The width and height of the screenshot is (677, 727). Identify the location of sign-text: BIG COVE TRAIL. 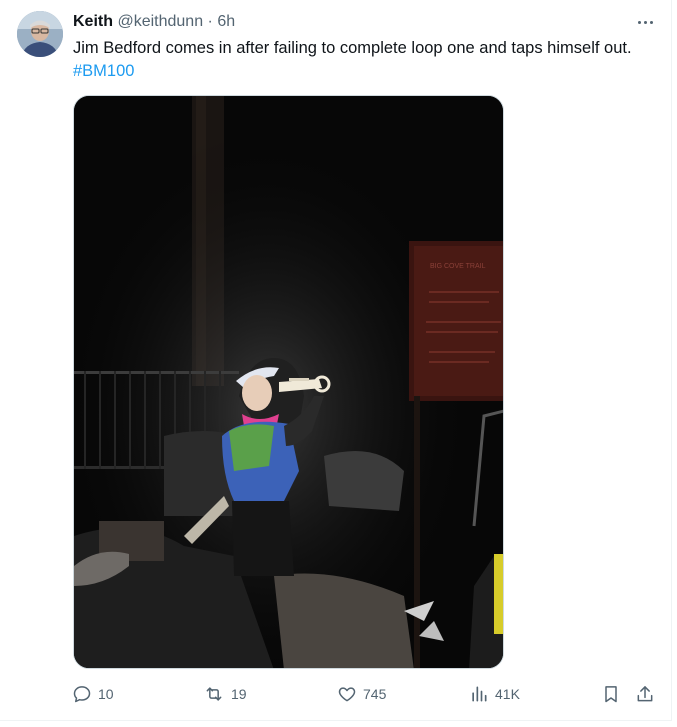
(458, 266).